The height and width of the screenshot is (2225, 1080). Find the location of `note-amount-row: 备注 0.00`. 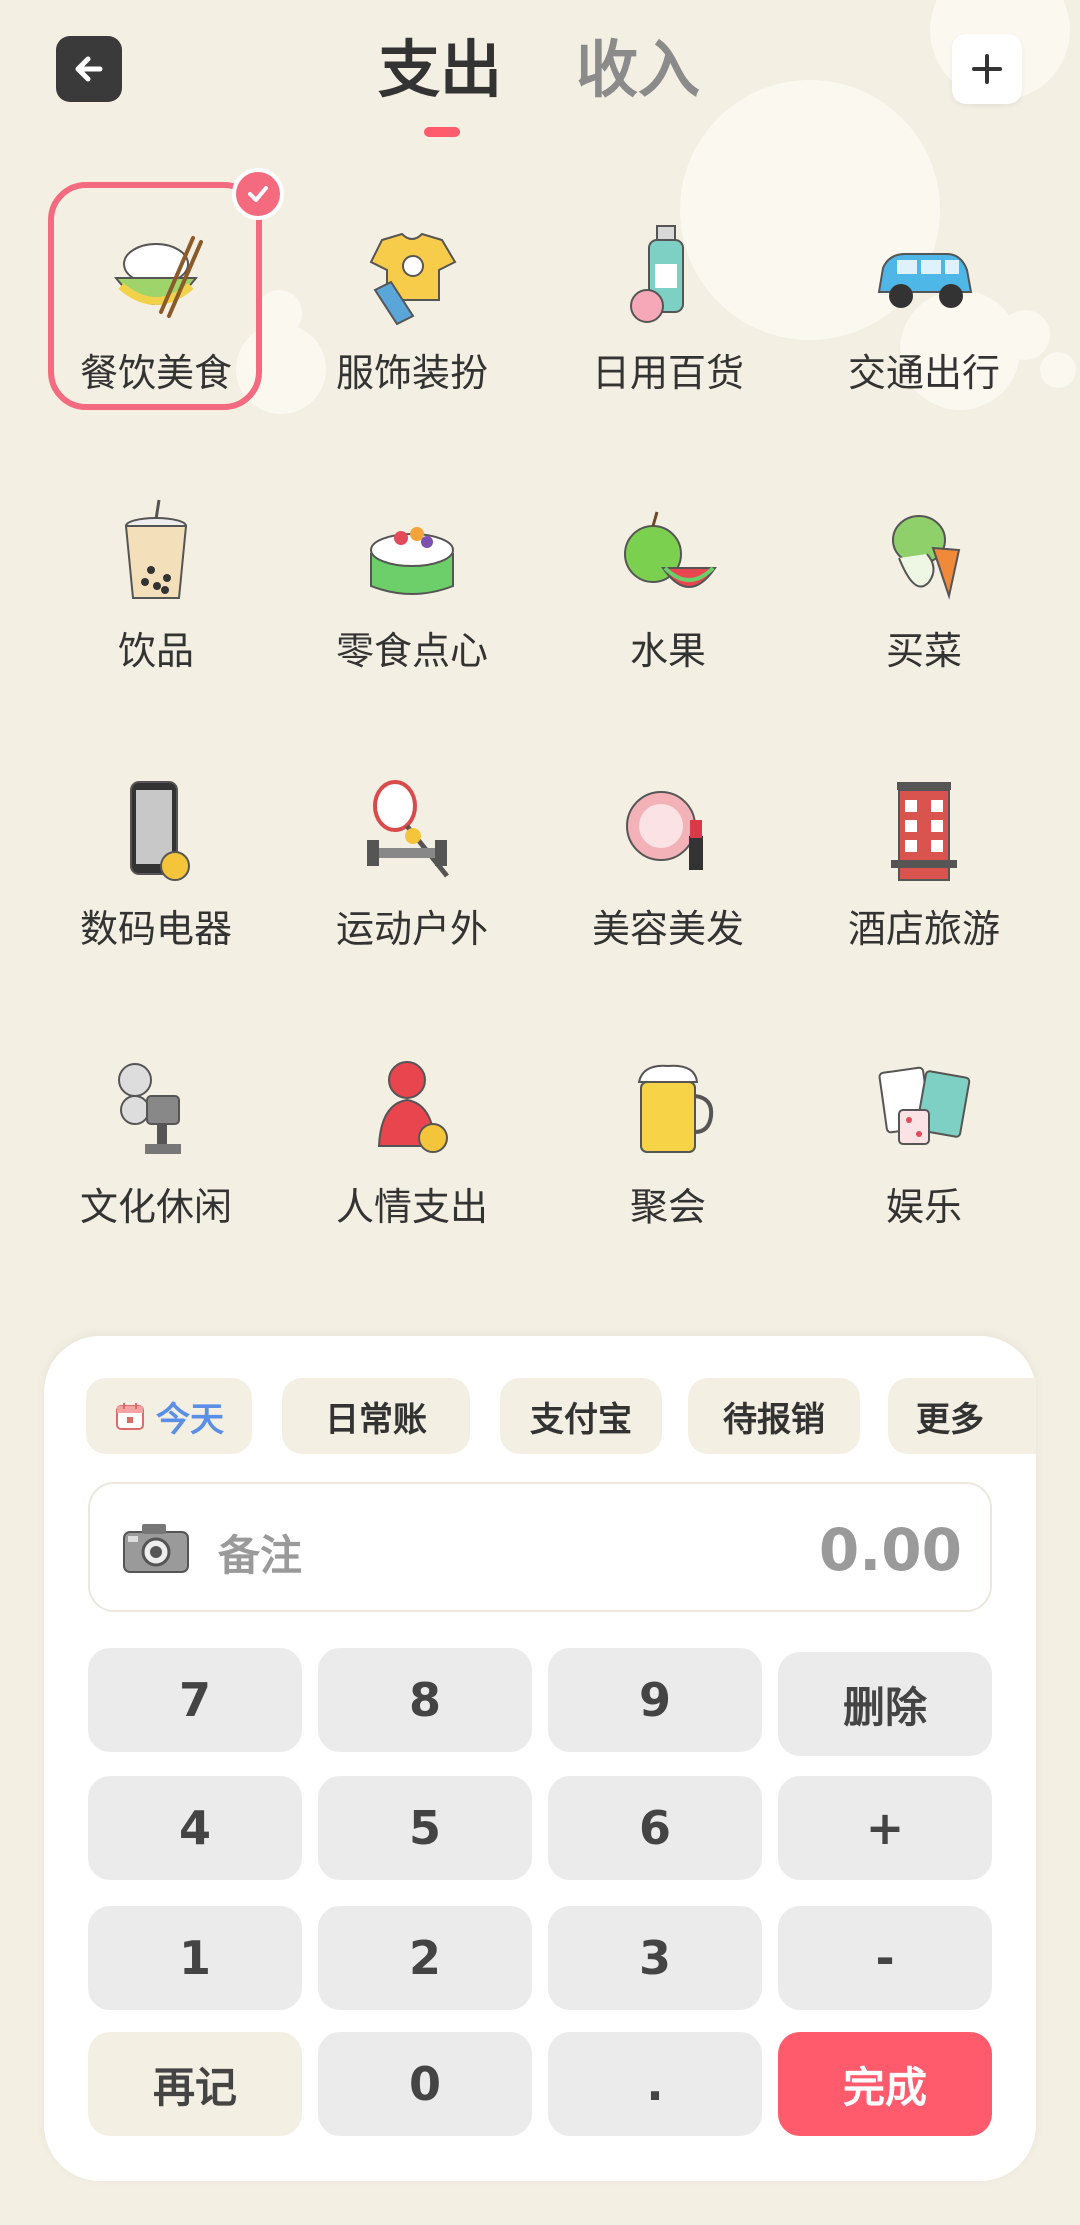

note-amount-row: 备注 0.00 is located at coordinates (540, 1547).